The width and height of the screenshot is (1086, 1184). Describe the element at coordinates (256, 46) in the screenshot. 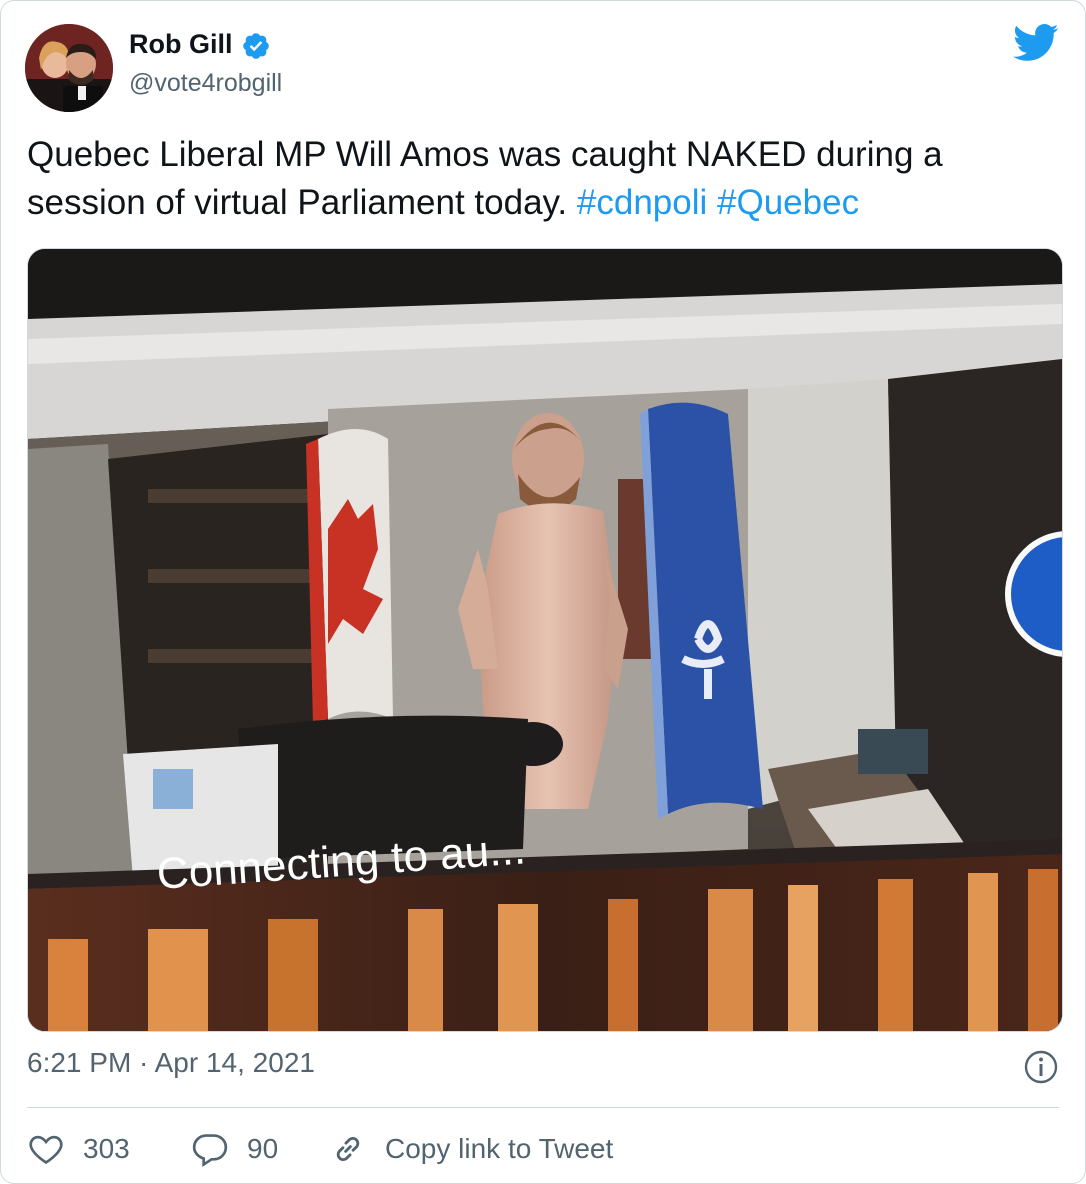

I see `verified-badge-icon` at that location.